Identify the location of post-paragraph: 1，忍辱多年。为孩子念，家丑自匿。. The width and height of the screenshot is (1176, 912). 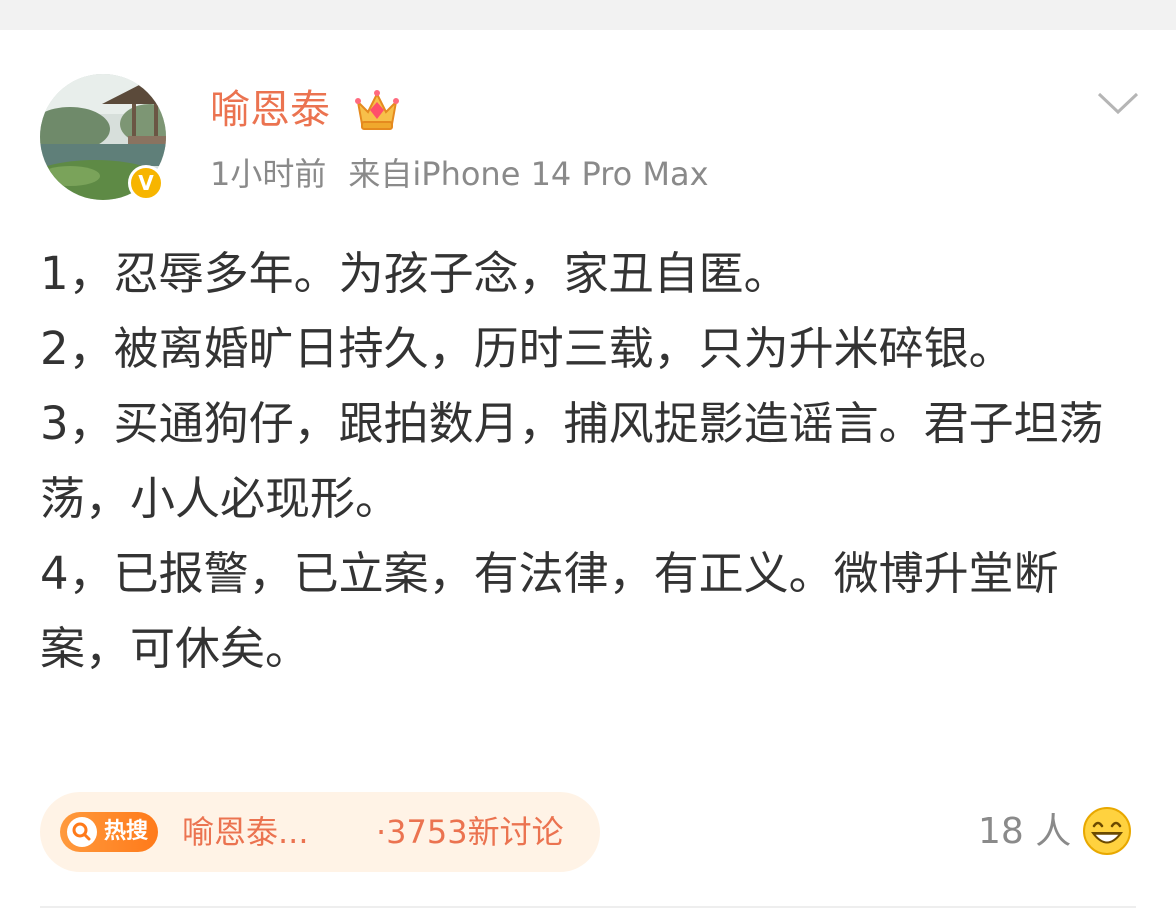
(414, 273).